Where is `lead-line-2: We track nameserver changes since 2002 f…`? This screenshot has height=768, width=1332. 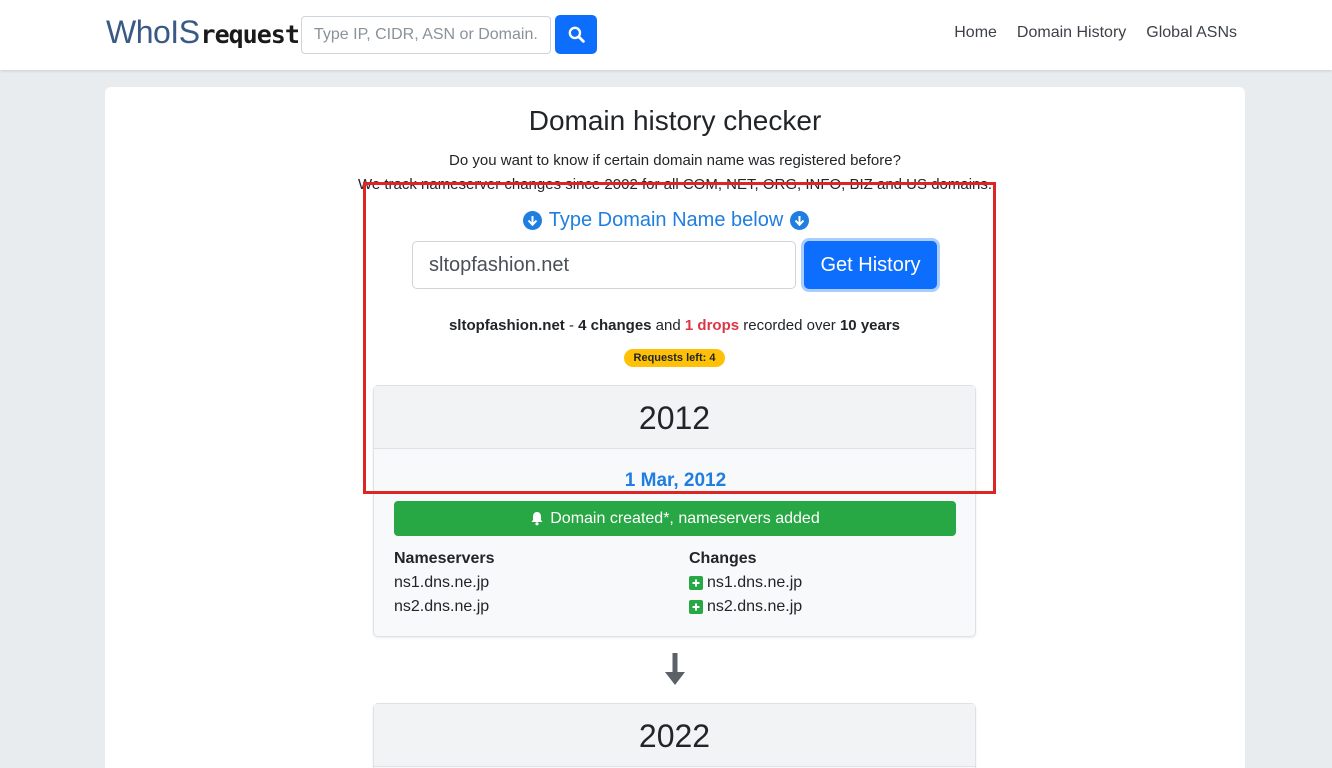
lead-line-2: We track nameserver changes since 2002 f… is located at coordinates (675, 184).